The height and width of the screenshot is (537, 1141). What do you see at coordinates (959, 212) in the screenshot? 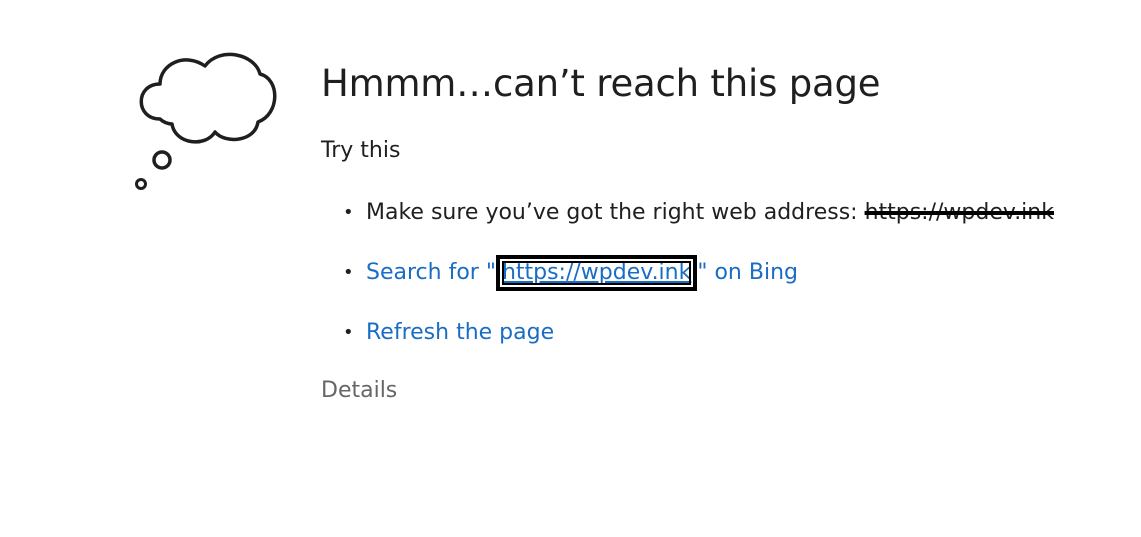
I see `address-url: https://wpdev.ink` at bounding box center [959, 212].